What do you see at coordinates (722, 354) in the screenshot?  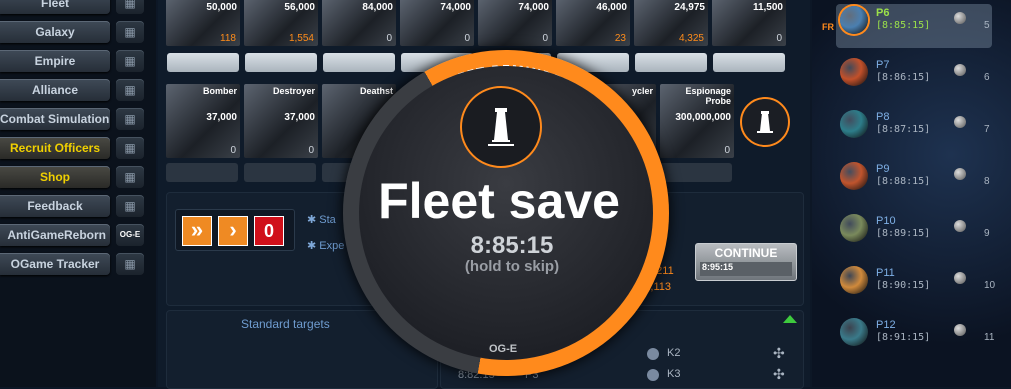 I see `target-row: K2 ✣` at bounding box center [722, 354].